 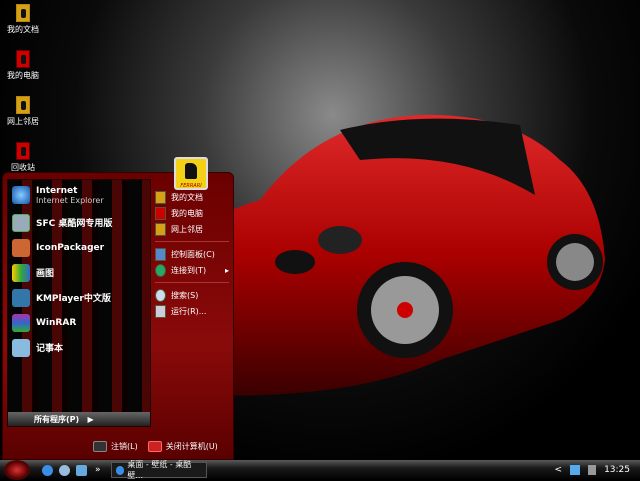 I want to click on program-internet: Internet Internet Explorer, so click(x=79, y=195).